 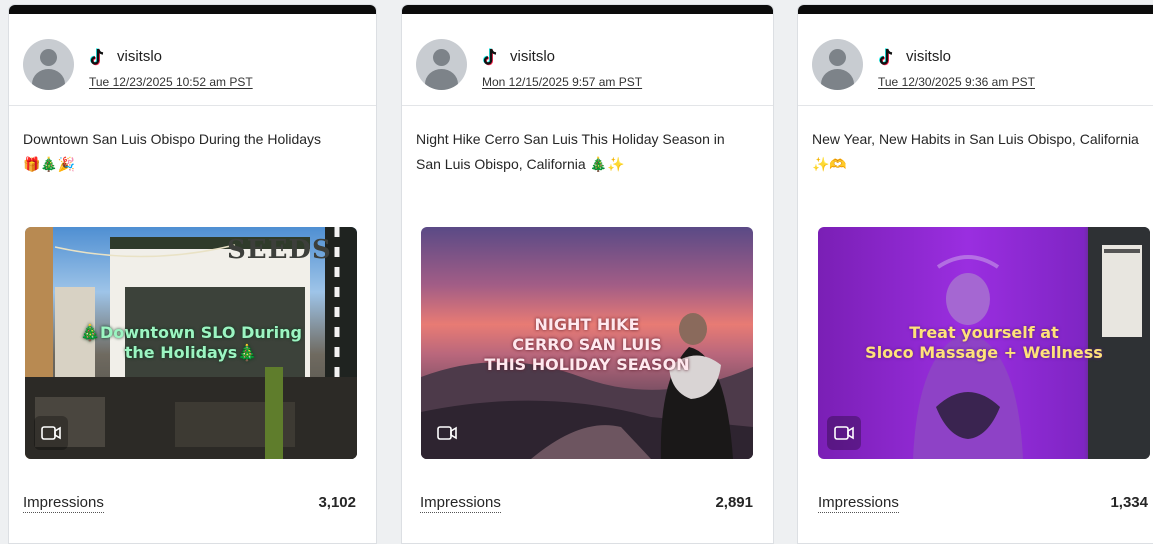 I want to click on video-thumbnail: SEEDS 🎄Downtown SLO During the Holidays🎄, so click(x=191, y=343).